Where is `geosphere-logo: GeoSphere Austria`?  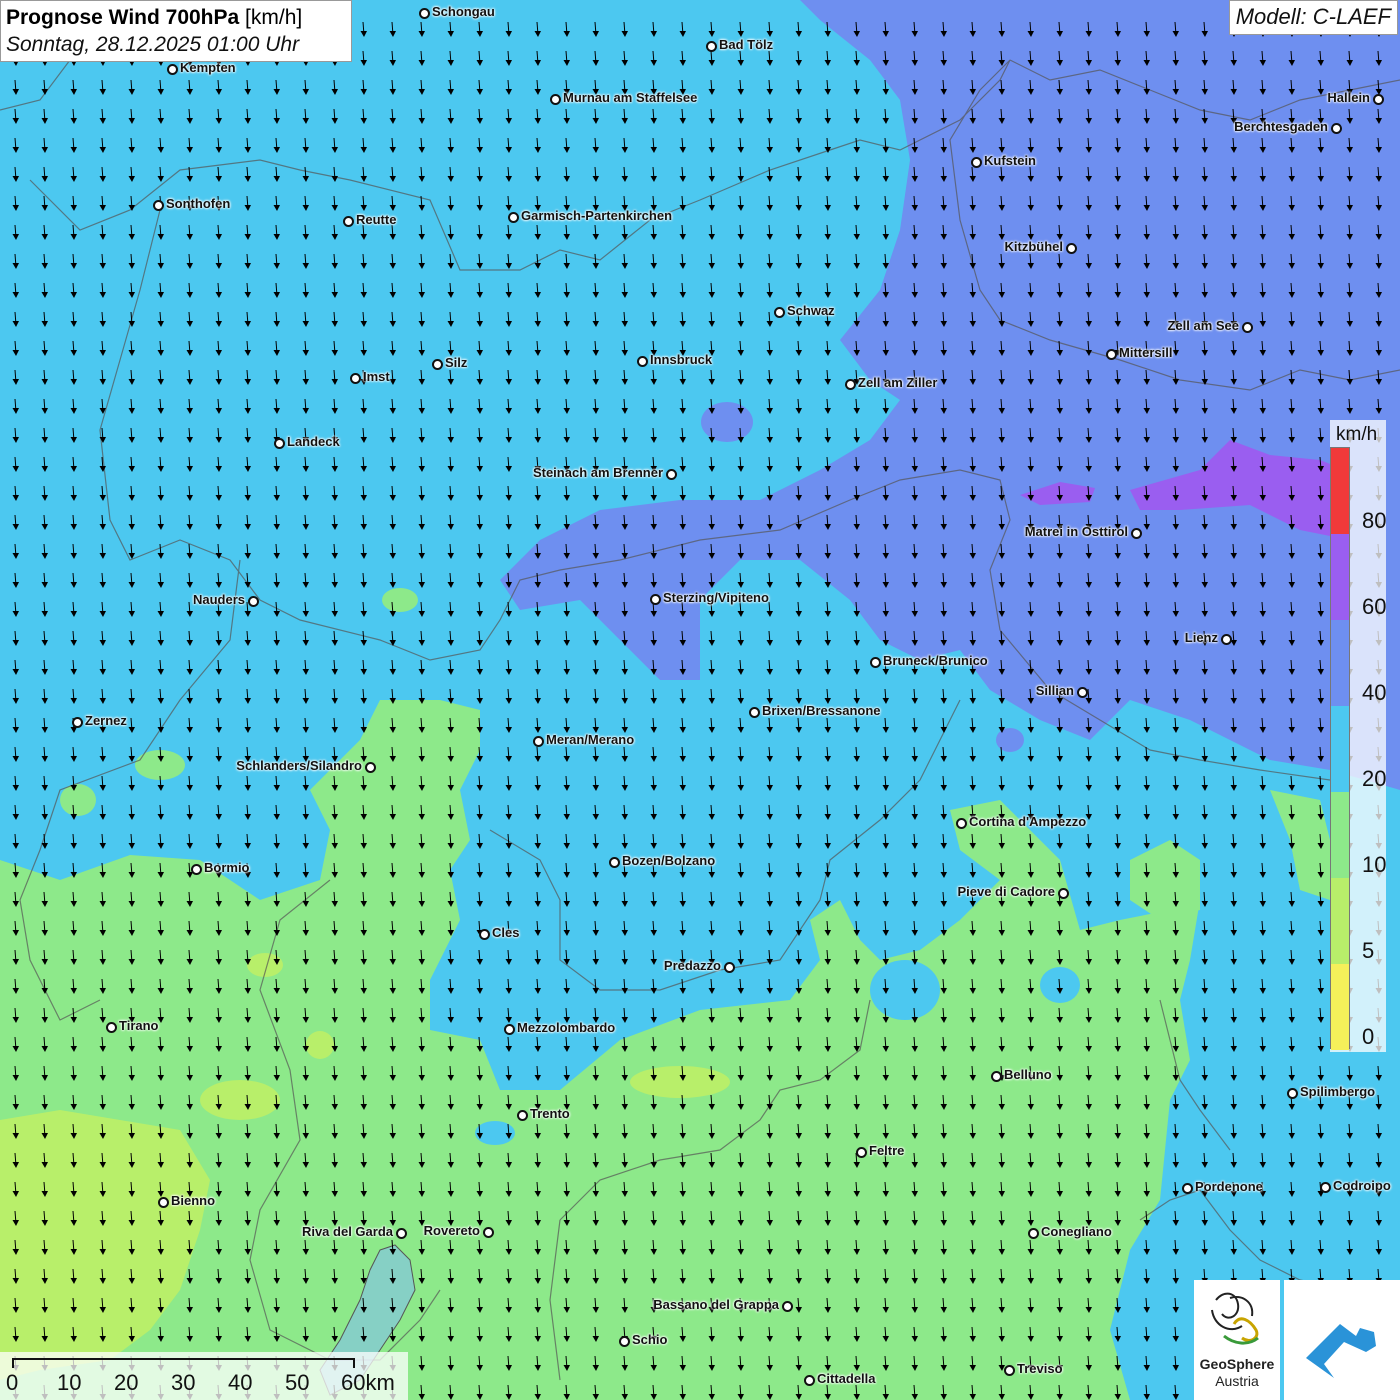
geosphere-logo: GeoSphere Austria is located at coordinates (1237, 1340).